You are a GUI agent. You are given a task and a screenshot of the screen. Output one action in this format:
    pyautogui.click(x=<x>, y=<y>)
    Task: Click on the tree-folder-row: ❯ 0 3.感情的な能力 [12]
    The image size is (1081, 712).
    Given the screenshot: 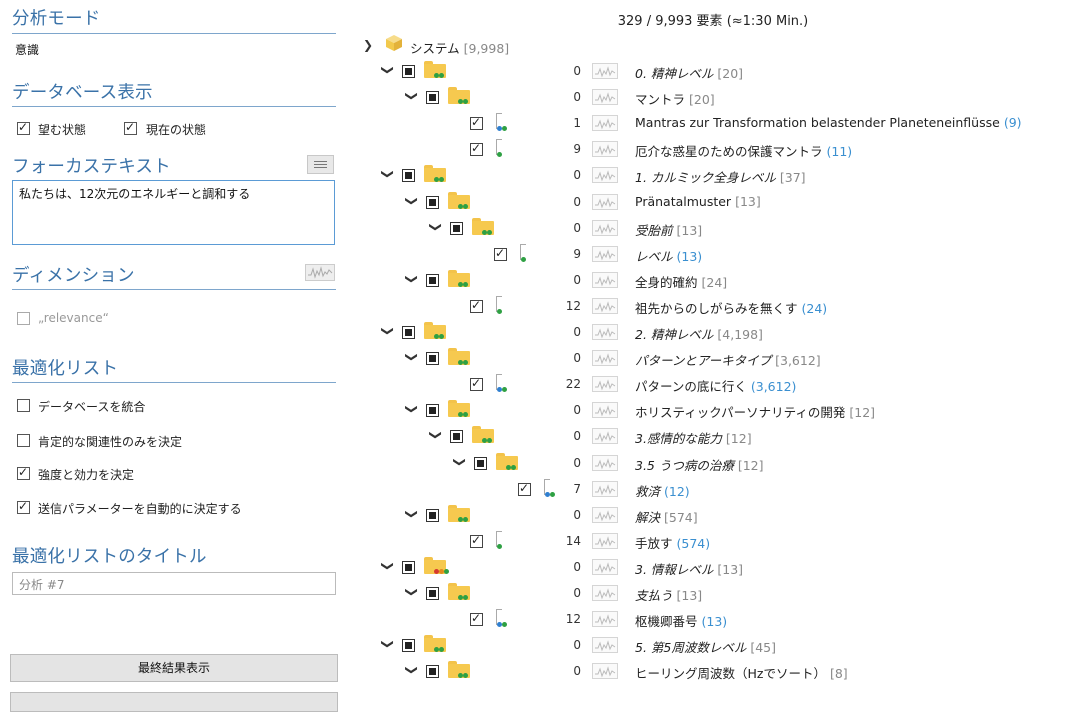 What is the action you would take?
    pyautogui.click(x=713, y=436)
    